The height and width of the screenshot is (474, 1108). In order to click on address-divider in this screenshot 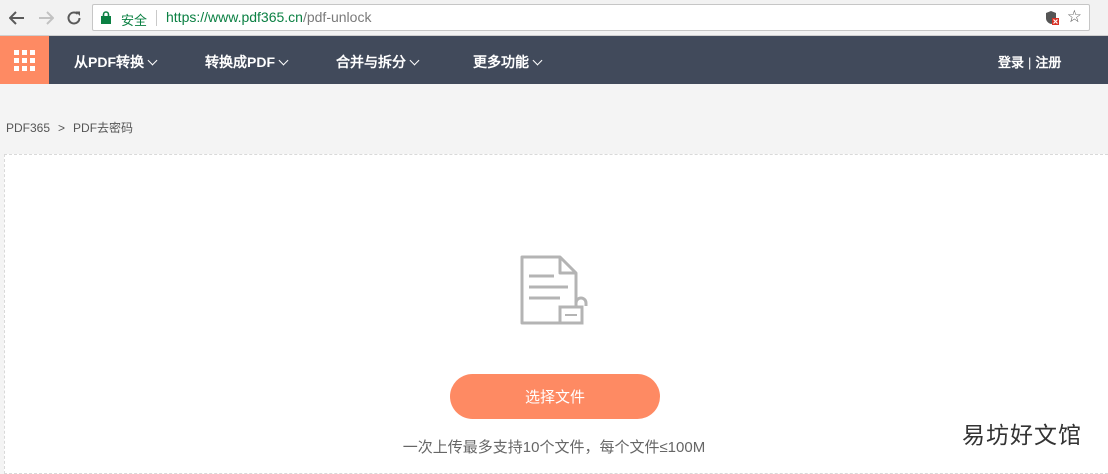, I will do `click(156, 18)`.